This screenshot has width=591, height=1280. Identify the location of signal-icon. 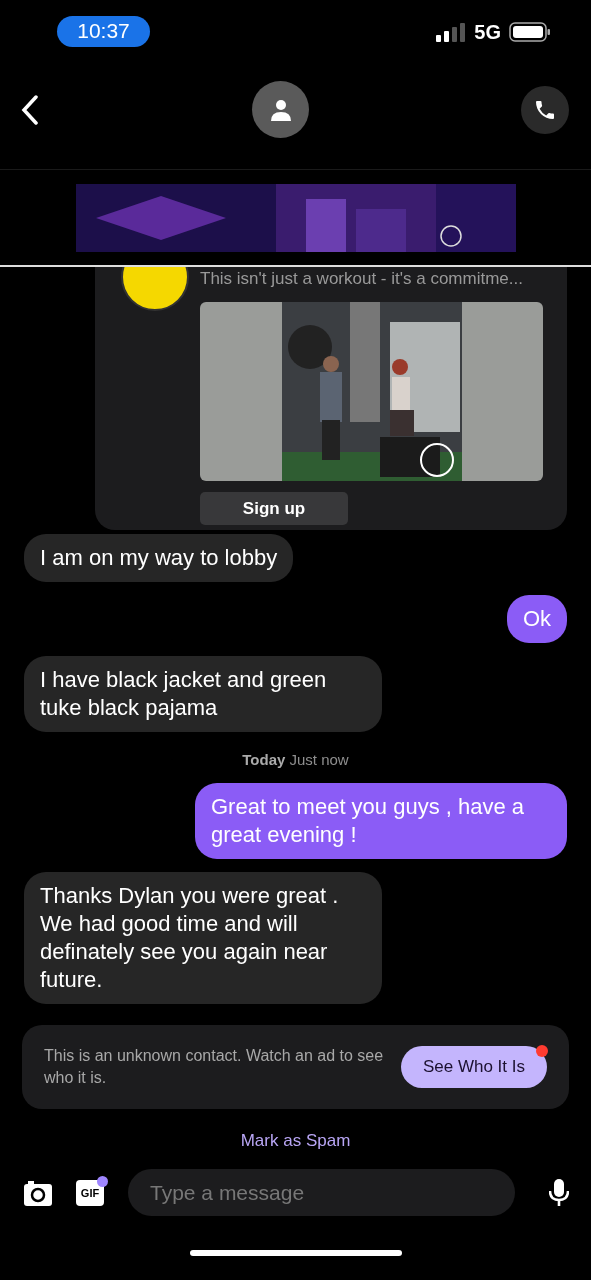
(451, 32).